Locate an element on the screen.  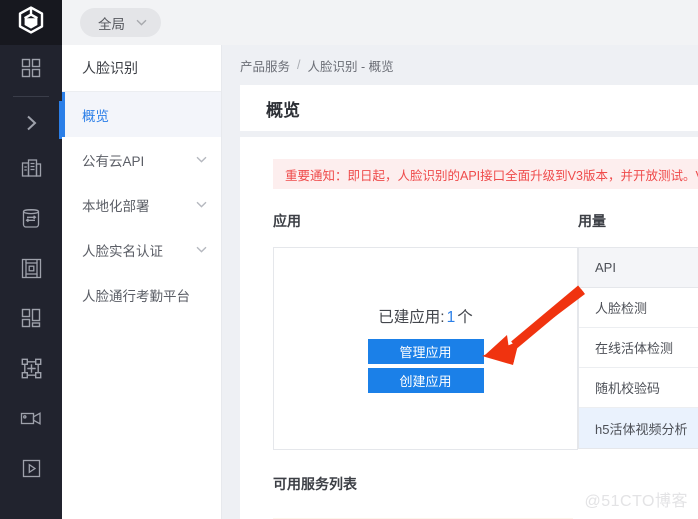
database-storage-icon is located at coordinates (31, 218).